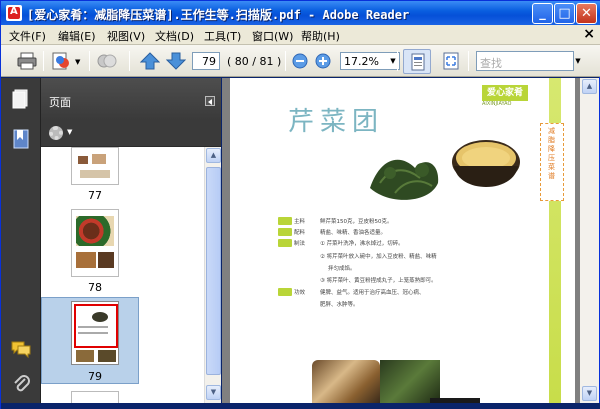 The width and height of the screenshot is (600, 409). What do you see at coordinates (77, 62) in the screenshot?
I see `create-pdf-dropdown-icon: ▼` at bounding box center [77, 62].